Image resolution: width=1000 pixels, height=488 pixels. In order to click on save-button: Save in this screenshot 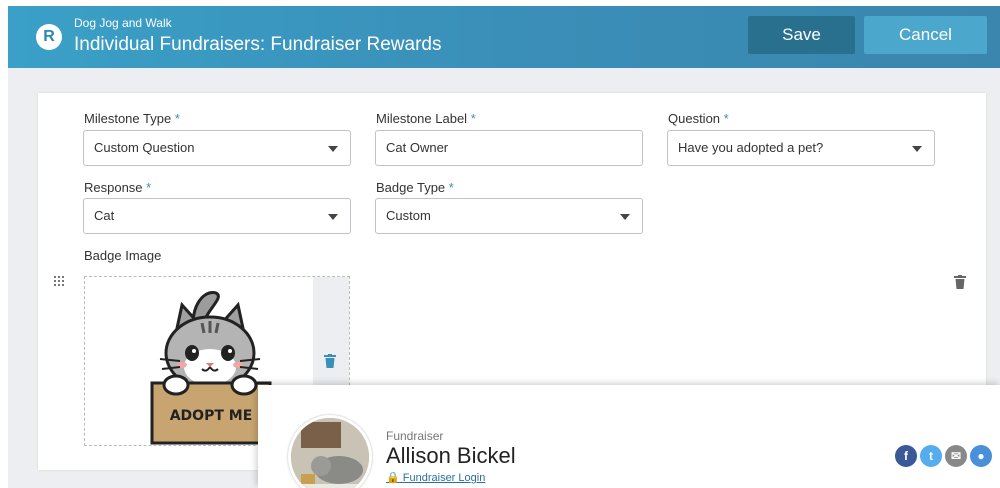, I will do `click(801, 35)`.